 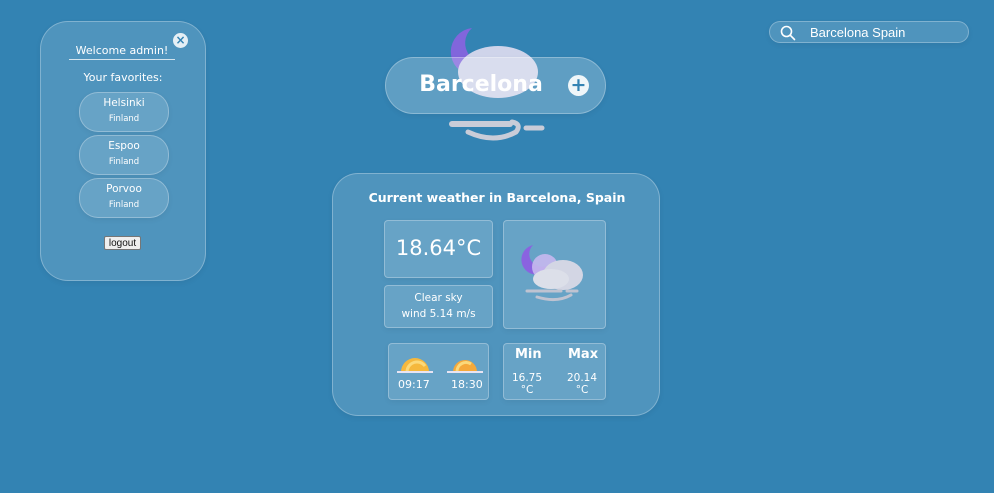 What do you see at coordinates (578, 85) in the screenshot?
I see `plus-icon: +` at bounding box center [578, 85].